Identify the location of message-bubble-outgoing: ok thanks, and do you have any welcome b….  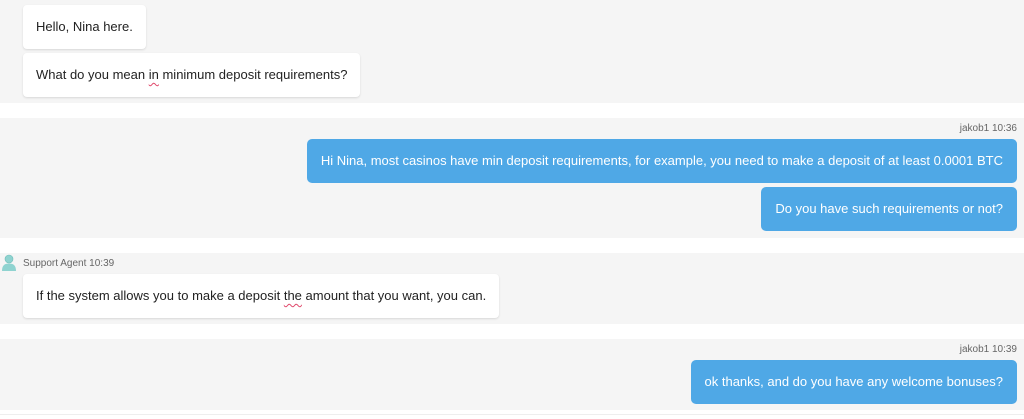
(853, 382).